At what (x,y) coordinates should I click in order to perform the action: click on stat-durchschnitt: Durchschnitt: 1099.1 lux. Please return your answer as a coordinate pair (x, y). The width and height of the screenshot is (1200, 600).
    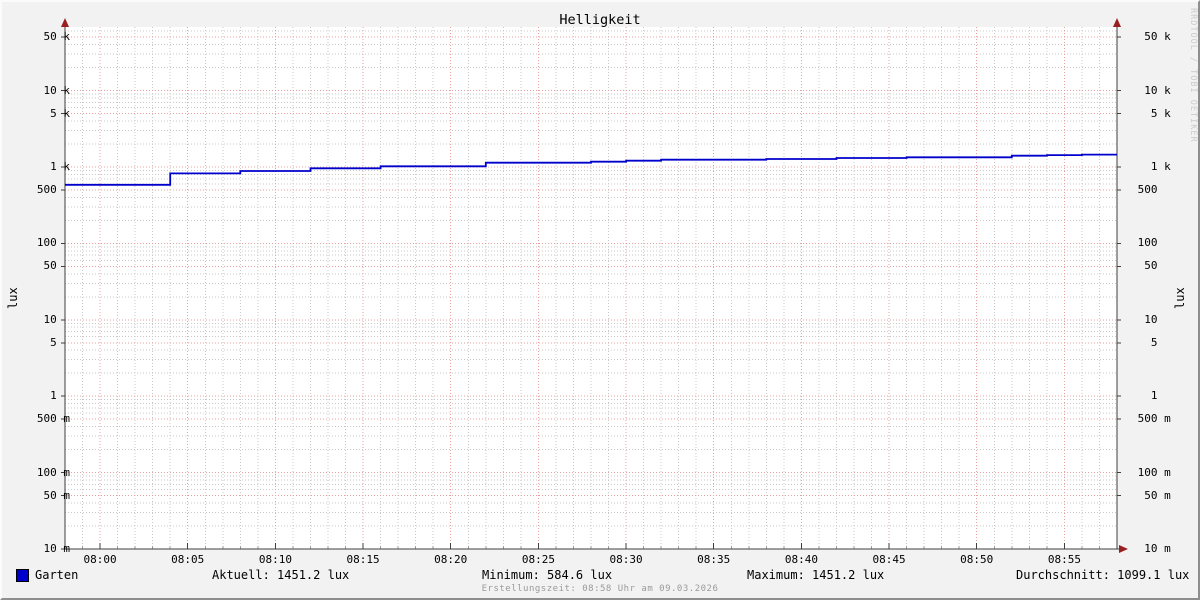
    Looking at the image, I should click on (1102, 575).